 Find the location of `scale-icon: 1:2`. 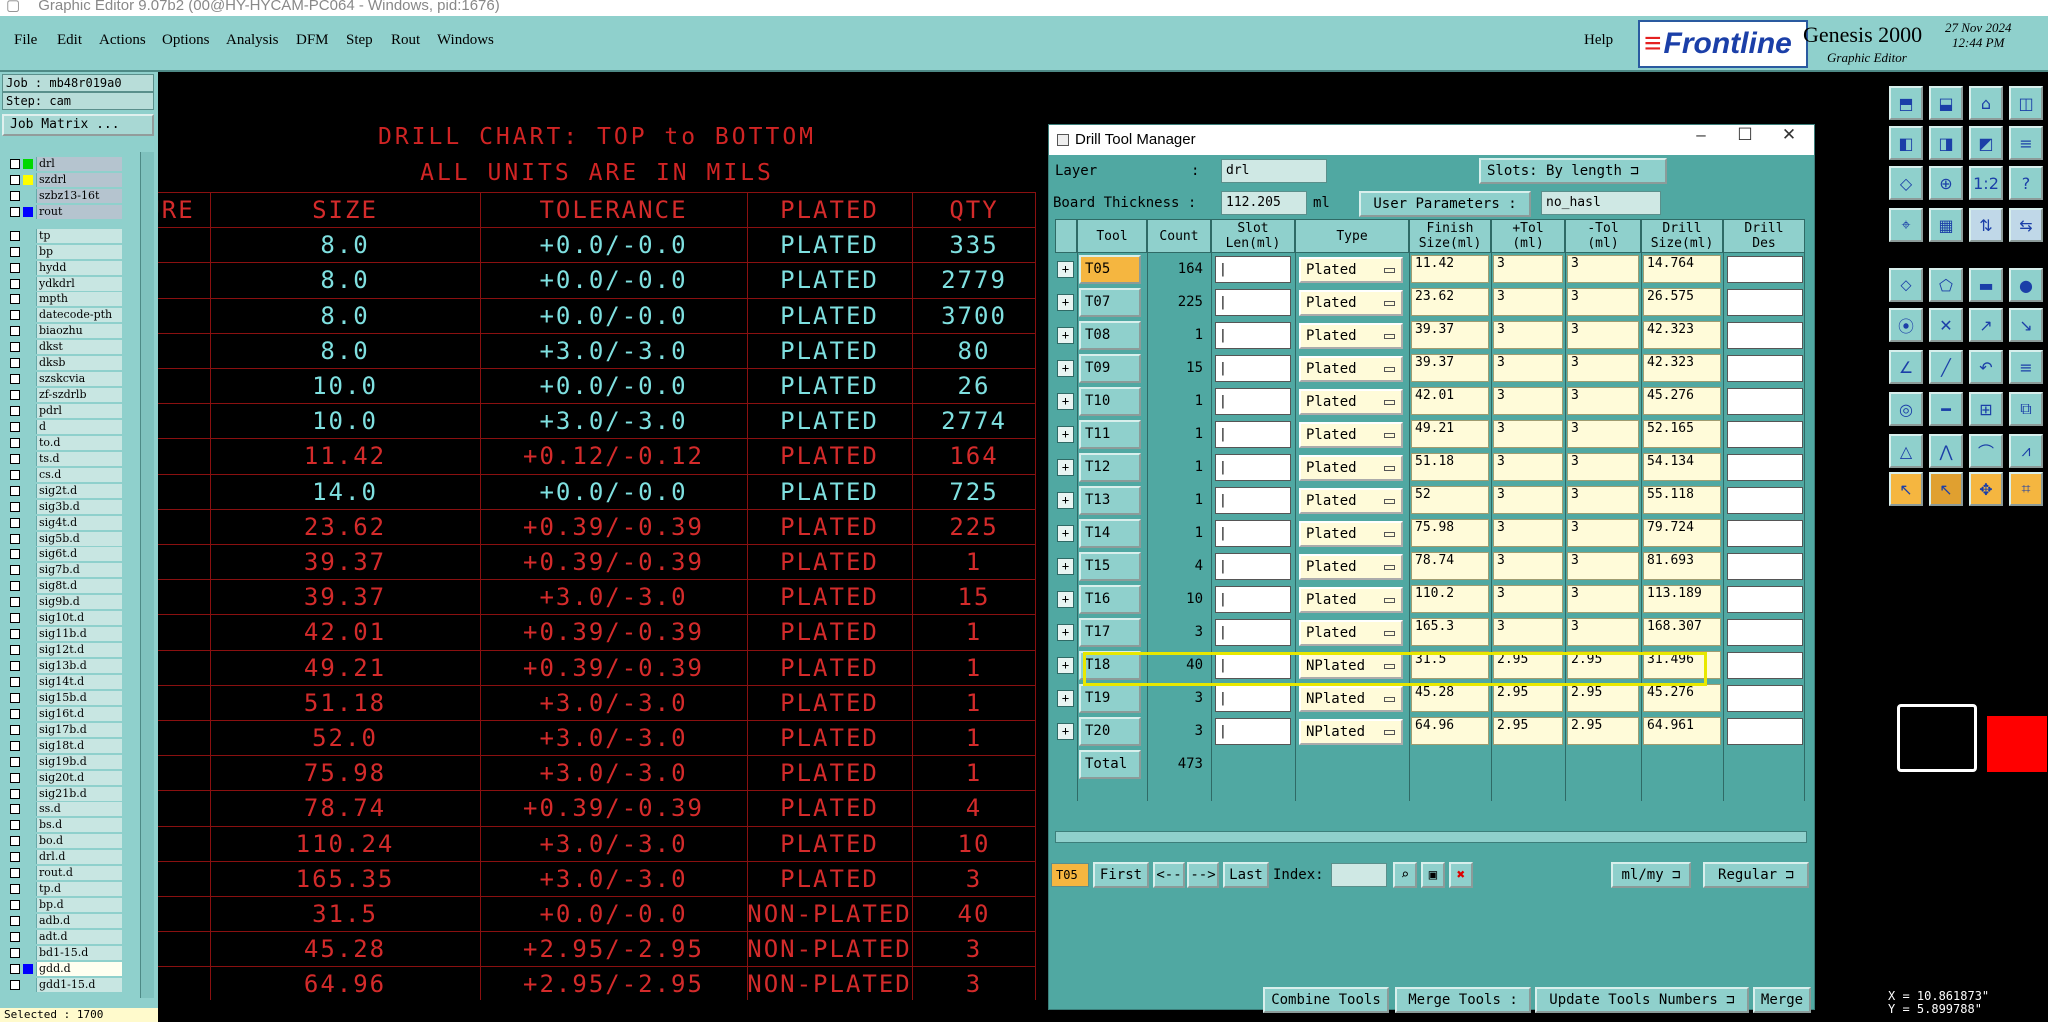

scale-icon: 1:2 is located at coordinates (1986, 183).